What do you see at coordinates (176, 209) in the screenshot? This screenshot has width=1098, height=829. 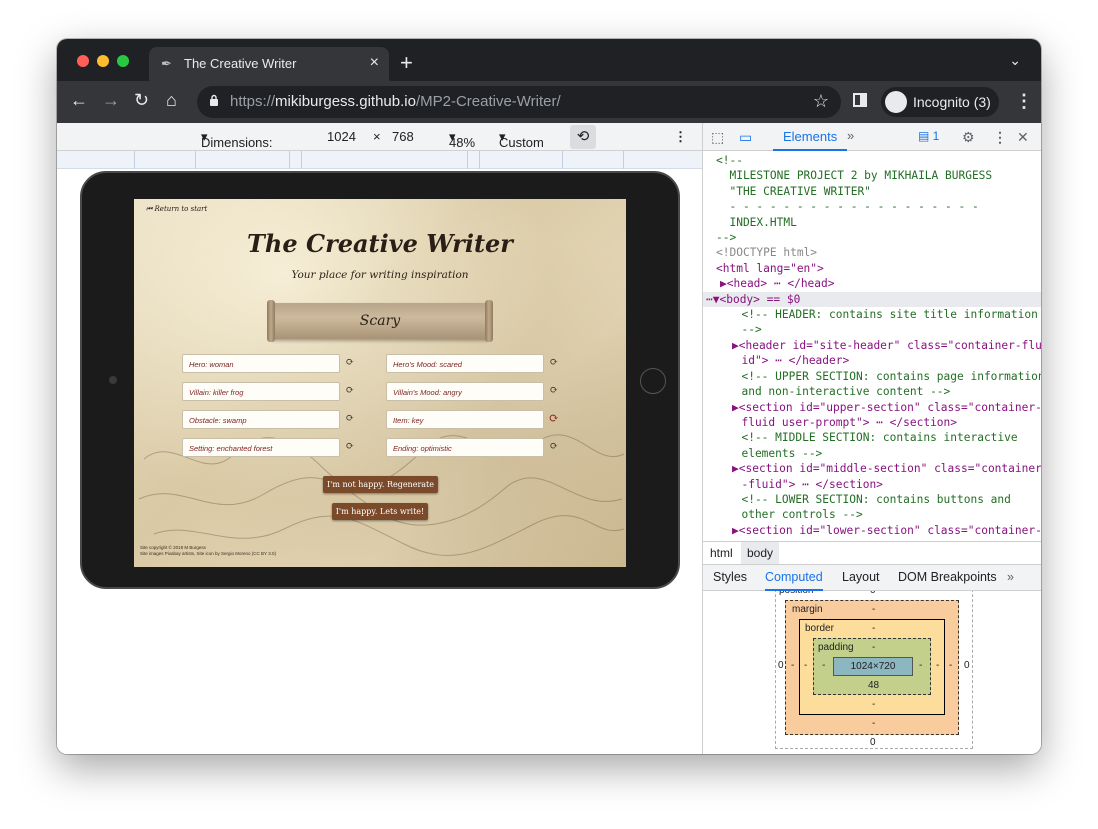 I see `return-to-start-link: ⏮ Return to start` at bounding box center [176, 209].